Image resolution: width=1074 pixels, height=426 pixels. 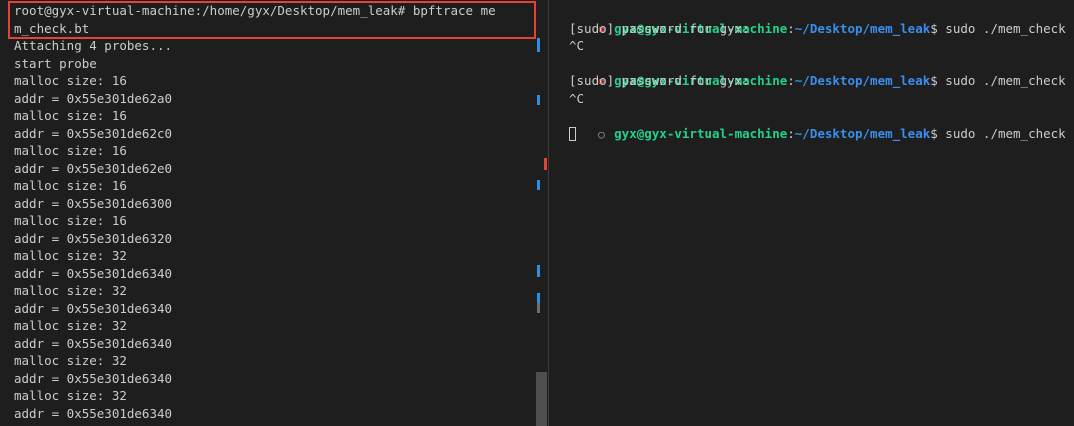 What do you see at coordinates (93, 98) in the screenshot?
I see `output-line: addr = 0x55e301de62a0` at bounding box center [93, 98].